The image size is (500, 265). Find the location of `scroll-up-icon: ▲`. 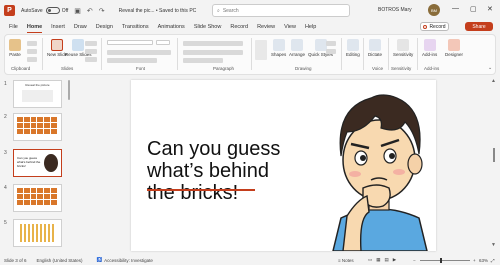

scroll-up-icon: ▲ is located at coordinates (493, 81).